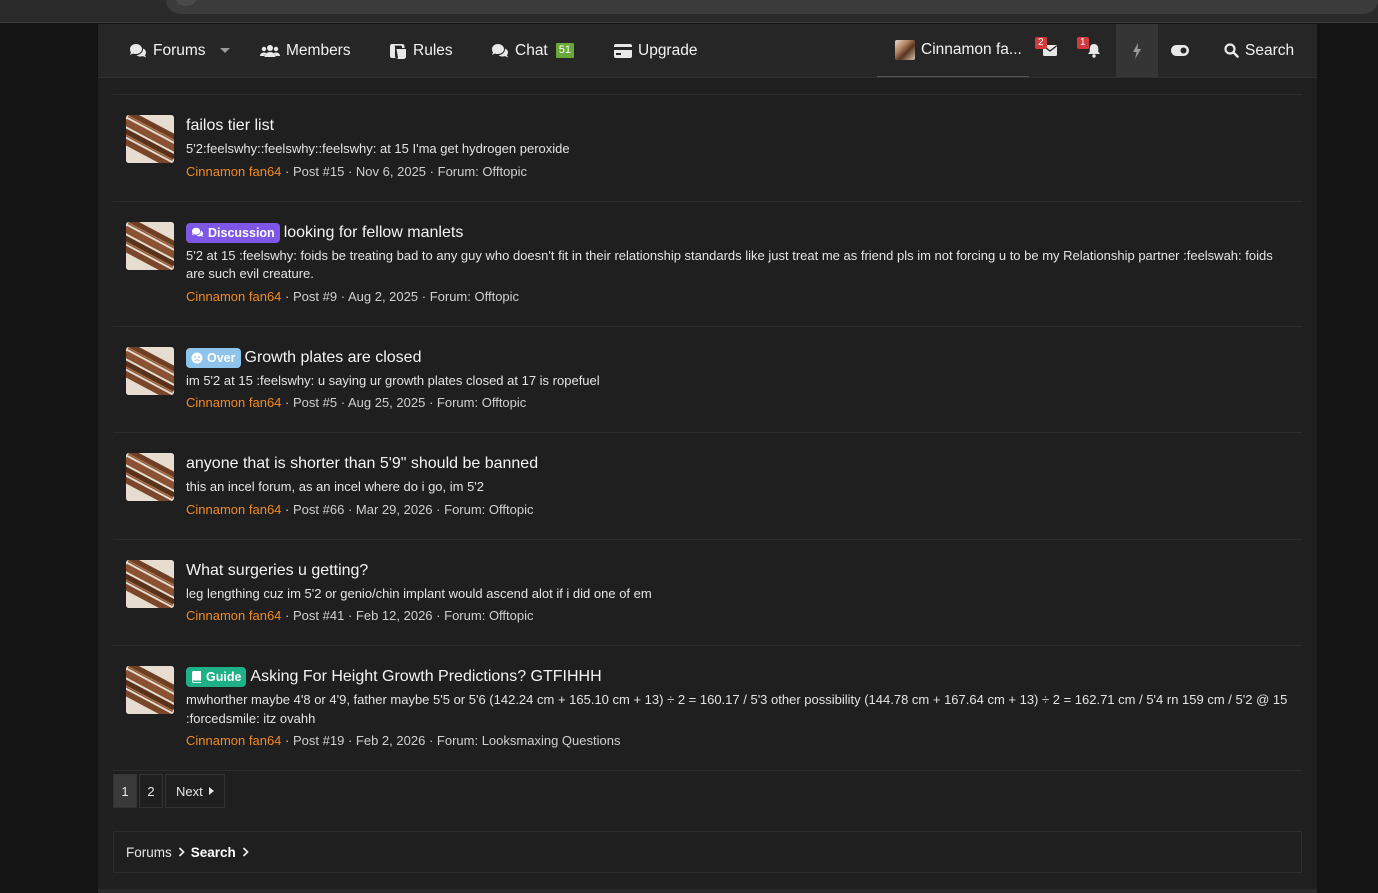 This screenshot has height=893, width=1378. What do you see at coordinates (197, 357) in the screenshot?
I see `sad-face-icon` at bounding box center [197, 357].